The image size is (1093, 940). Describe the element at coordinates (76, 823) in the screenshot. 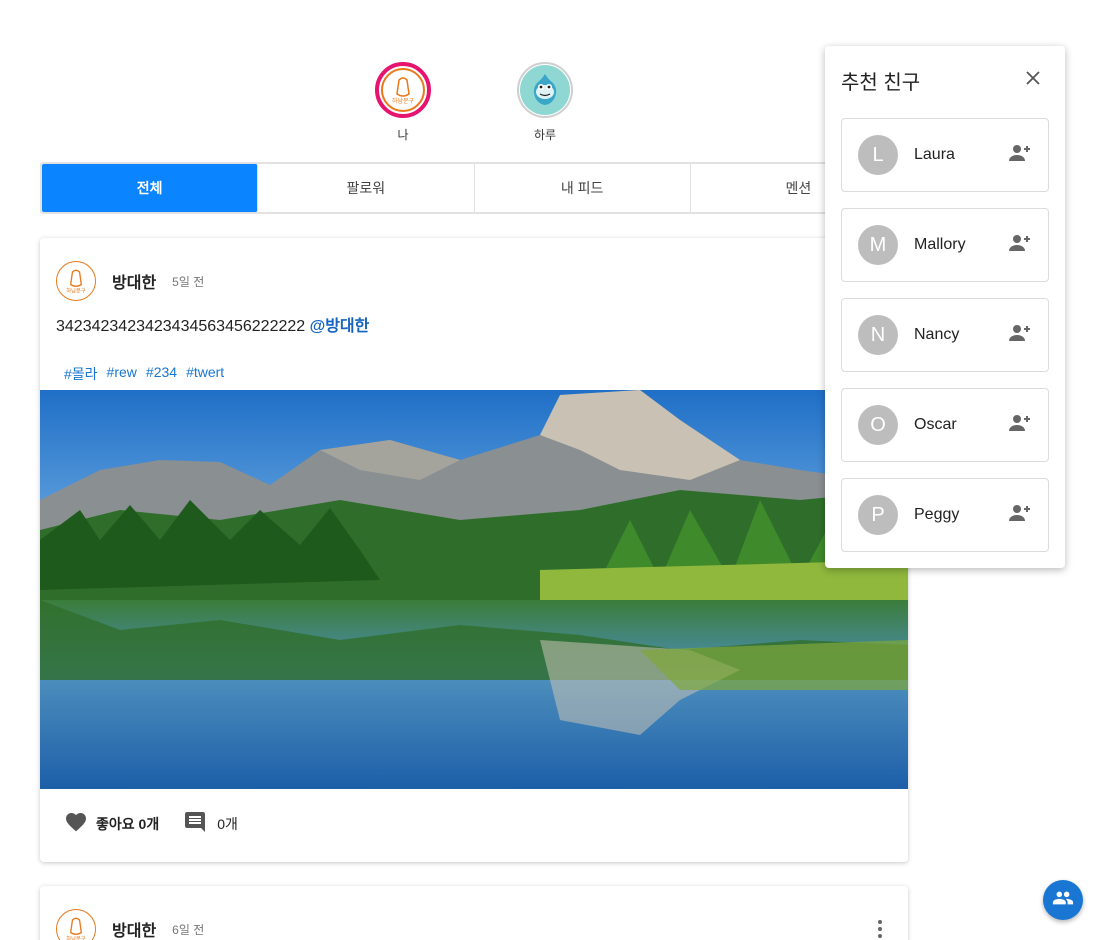

I see `heart-icon` at that location.